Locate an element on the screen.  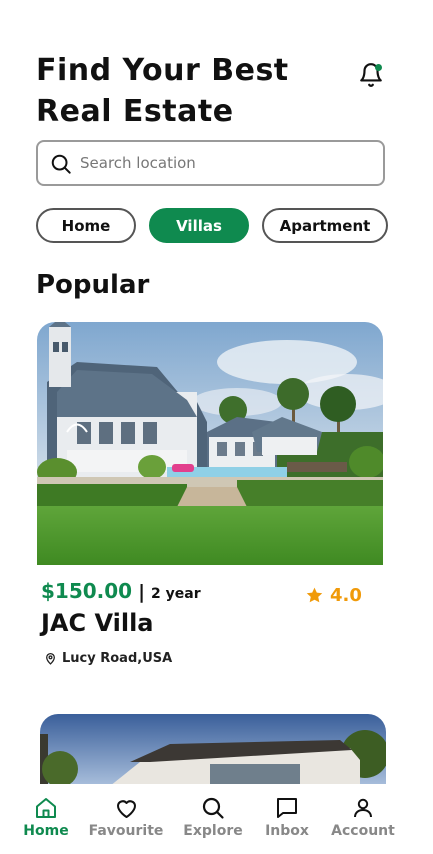
category-chip-home: Home is located at coordinates (86, 225).